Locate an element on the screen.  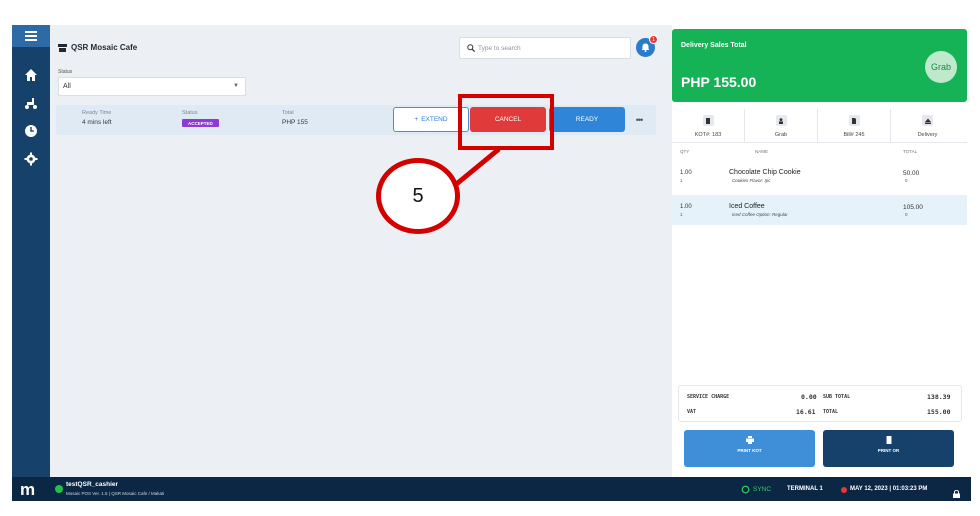
tab-customer-label: Grab is located at coordinates (781, 135).